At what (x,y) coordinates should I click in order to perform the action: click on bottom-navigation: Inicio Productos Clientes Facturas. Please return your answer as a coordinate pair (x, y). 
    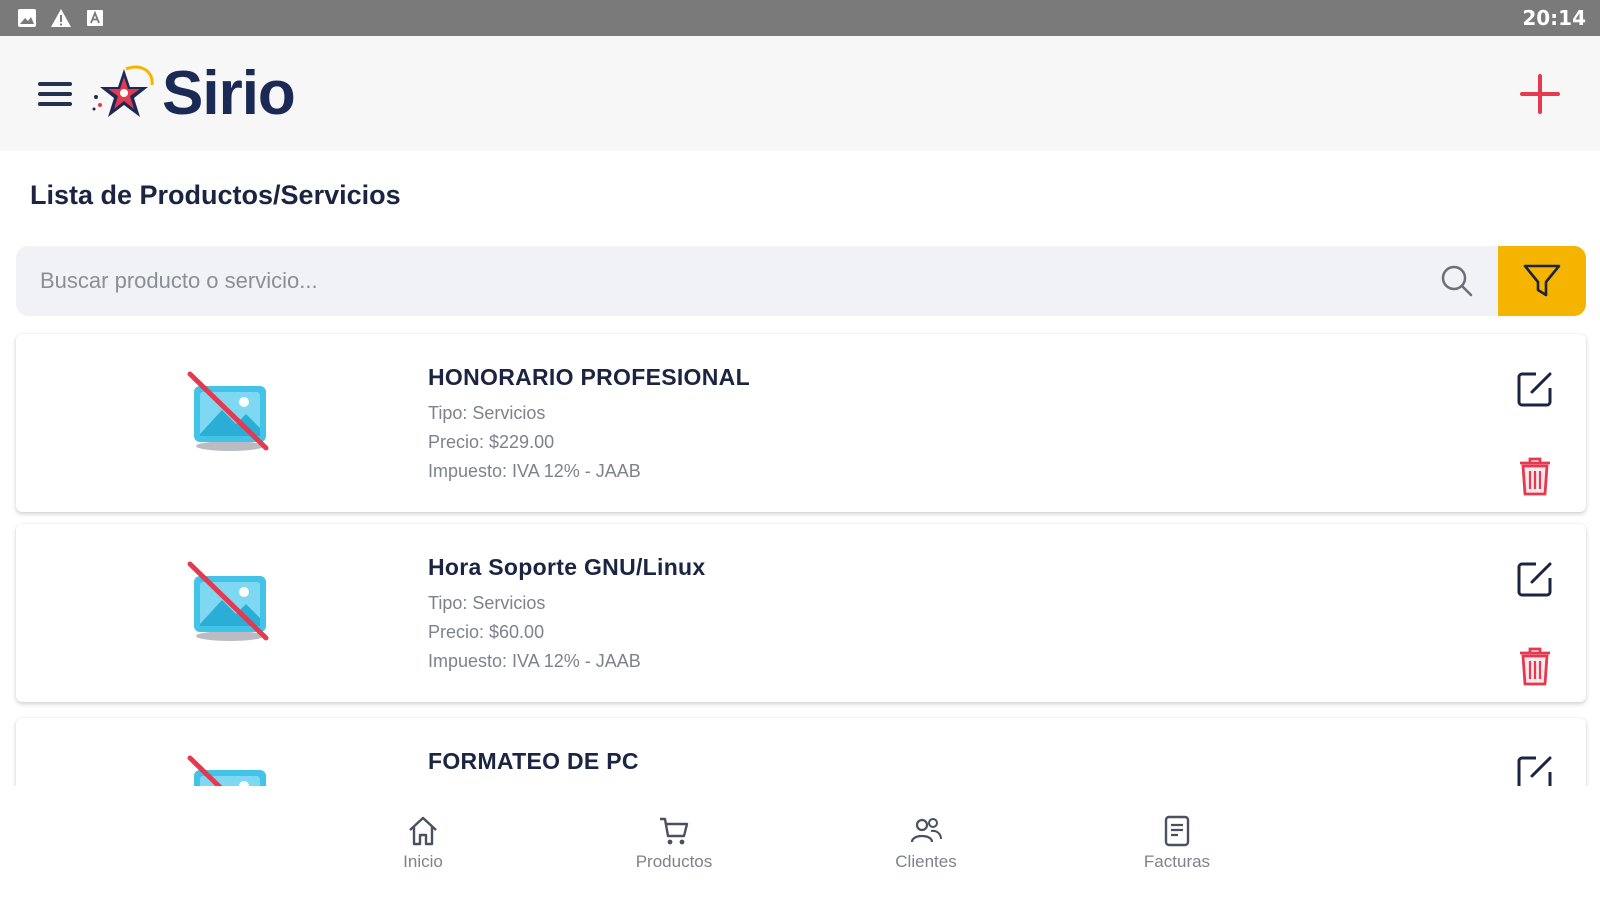
    Looking at the image, I should click on (800, 843).